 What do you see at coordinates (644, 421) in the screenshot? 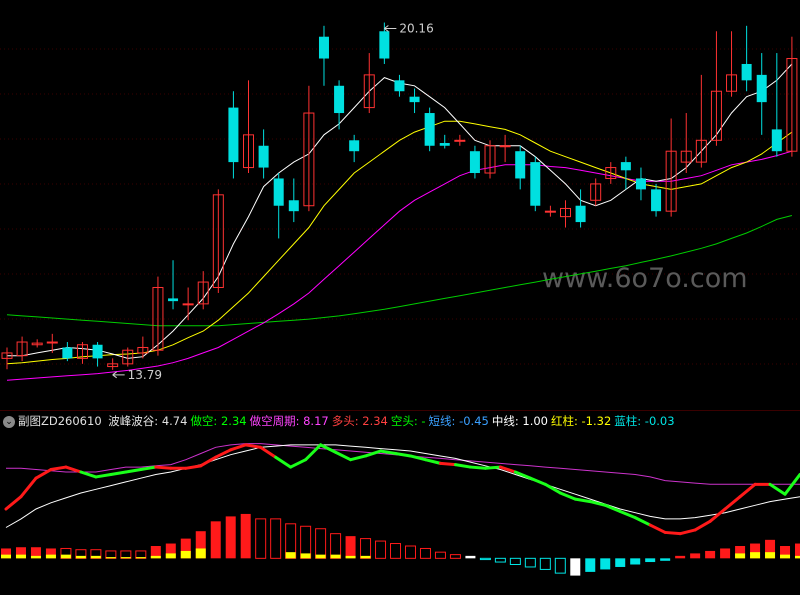
I see `indicator-field-8: 蓝柱: -0.03` at bounding box center [644, 421].